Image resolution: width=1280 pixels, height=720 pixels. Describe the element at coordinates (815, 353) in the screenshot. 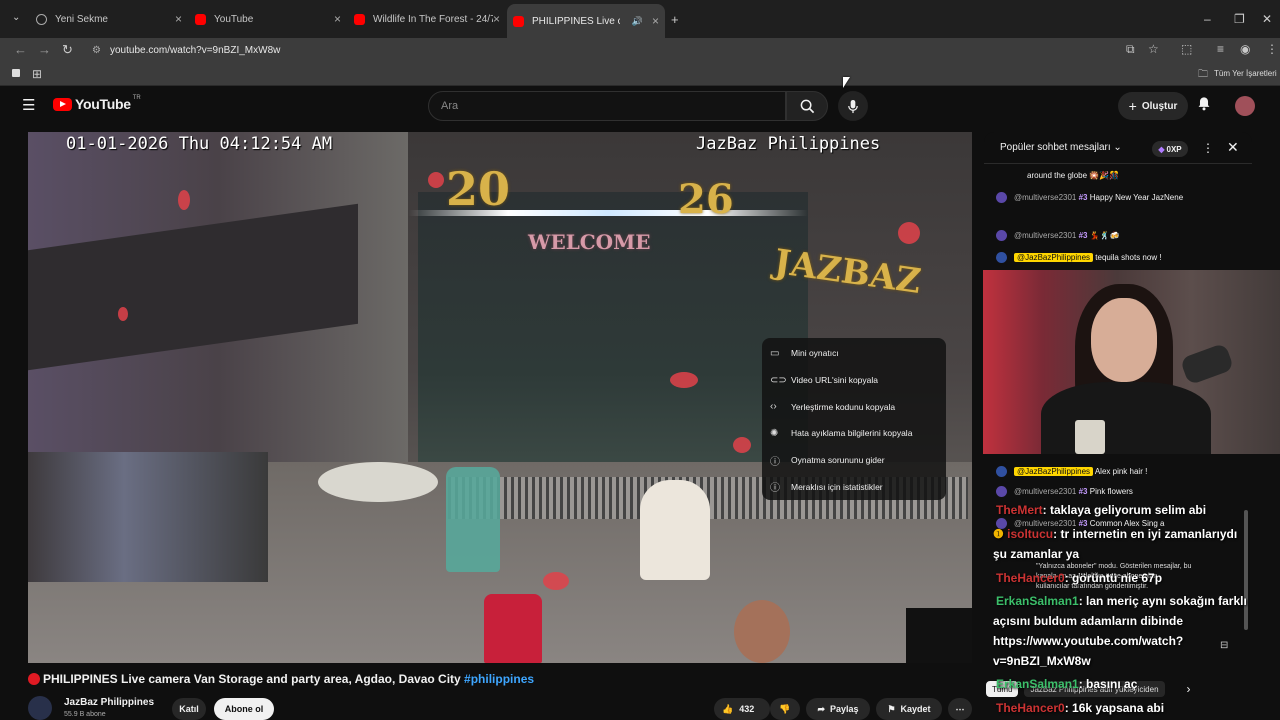

I see `menu-item-label: Mini oynatıcı` at that location.